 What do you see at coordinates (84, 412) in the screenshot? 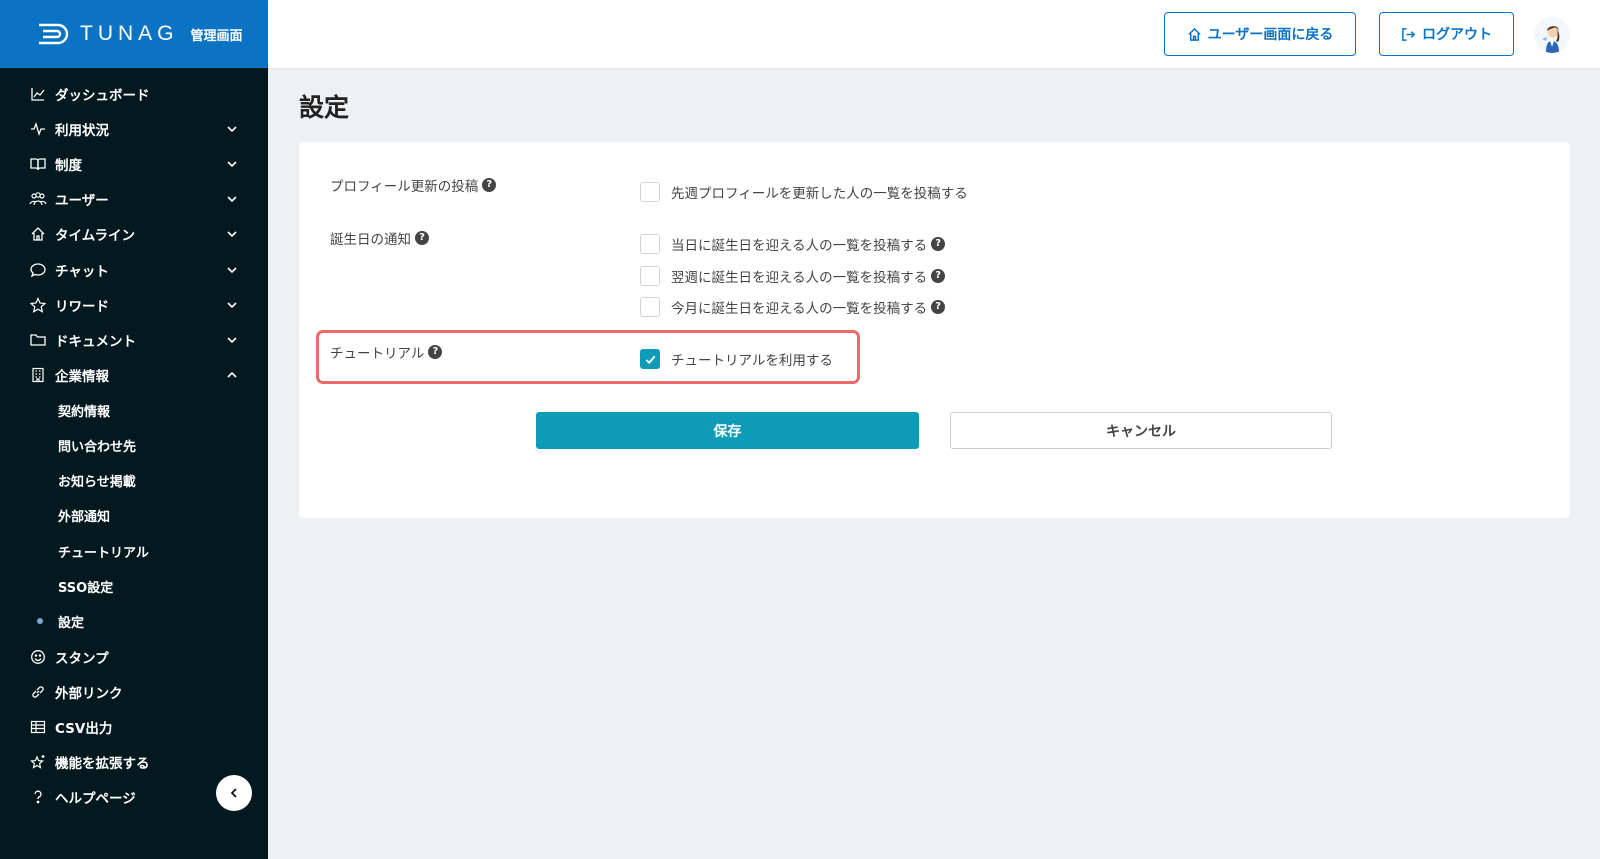
I see `sidebar-subitem-label: 契約情報` at bounding box center [84, 412].